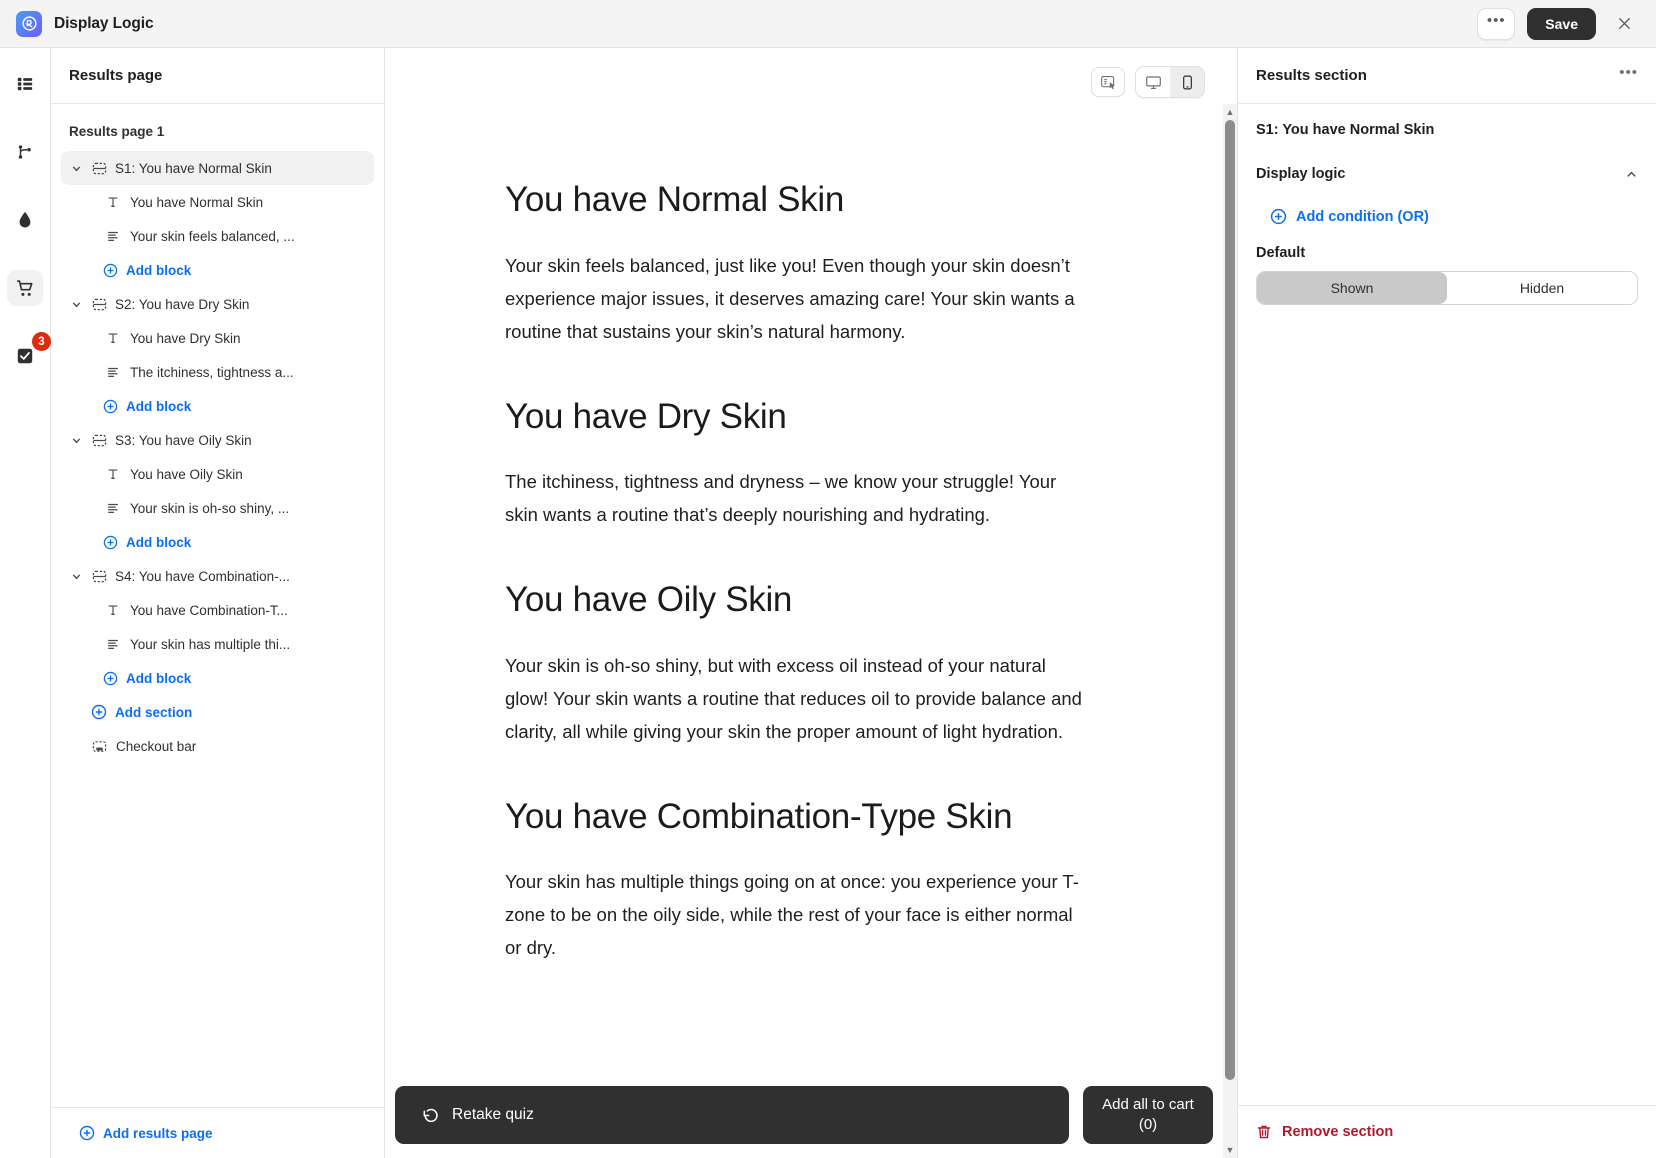  Describe the element at coordinates (197, 202) in the screenshot. I see `sidebar-block-label: You have Normal Skin` at that location.